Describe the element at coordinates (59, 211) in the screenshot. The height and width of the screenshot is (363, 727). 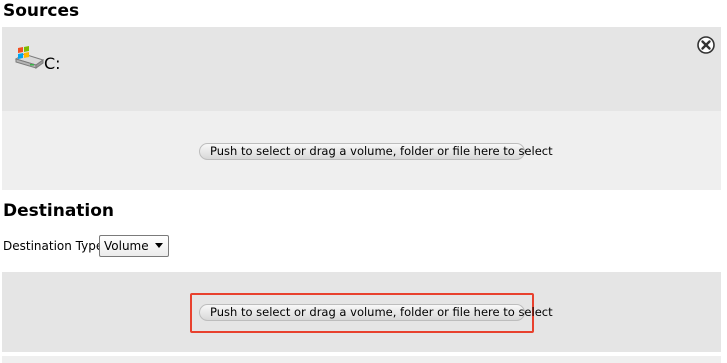
I see `destination-heading: Destination` at that location.